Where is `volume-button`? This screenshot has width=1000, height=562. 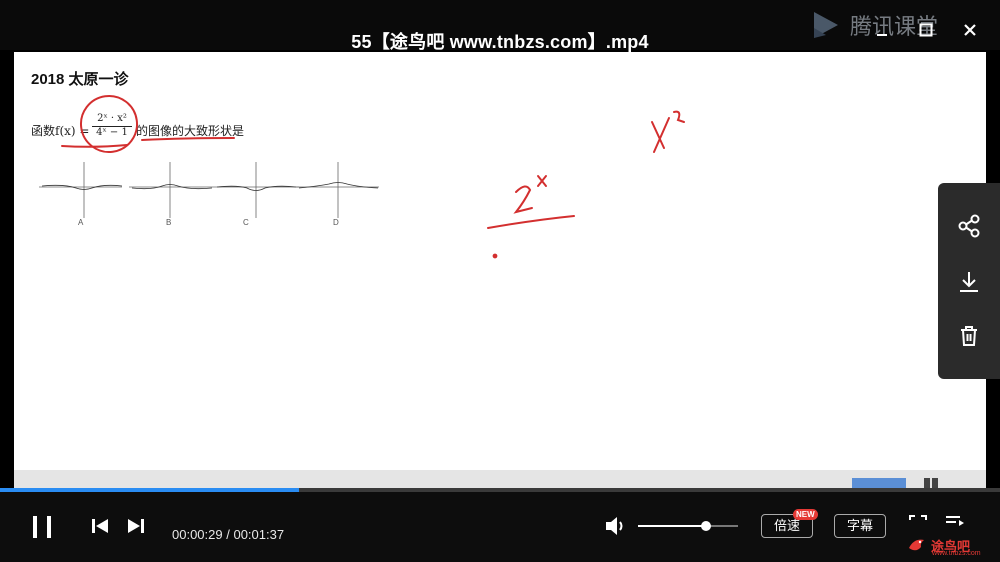
volume-button is located at coordinates (616, 528).